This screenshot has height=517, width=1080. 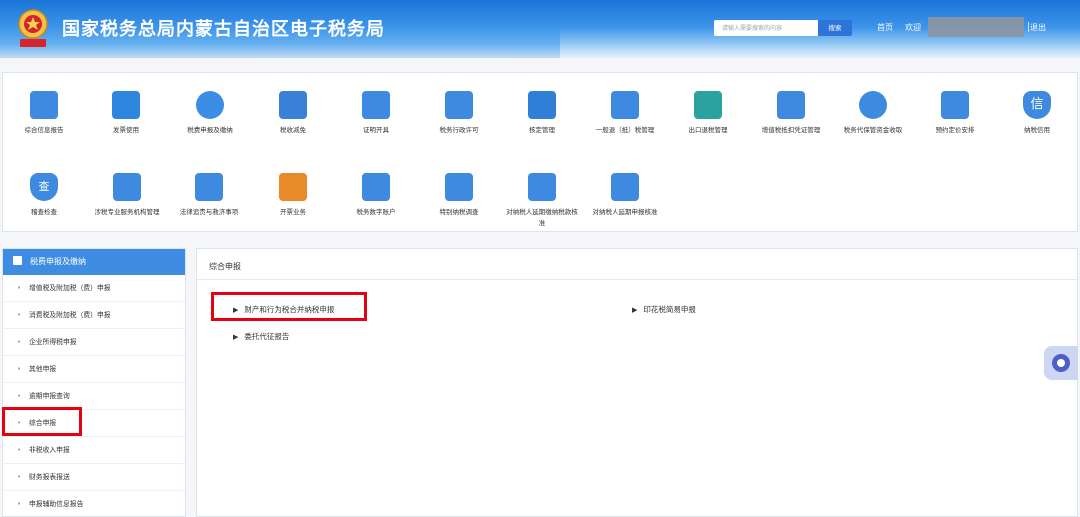 I want to click on welcome-text: 欢迎, so click(x=913, y=27).